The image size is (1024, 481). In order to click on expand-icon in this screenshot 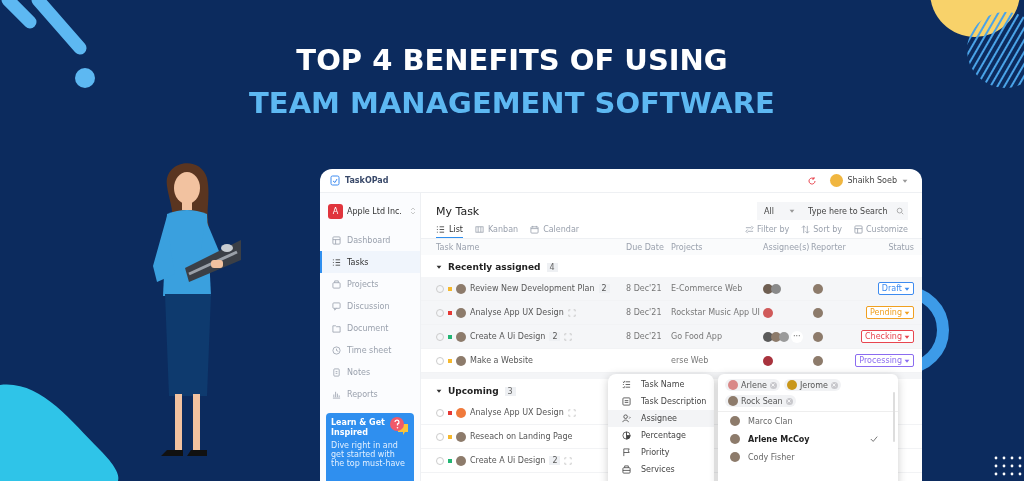, I will do `click(413, 211)`.